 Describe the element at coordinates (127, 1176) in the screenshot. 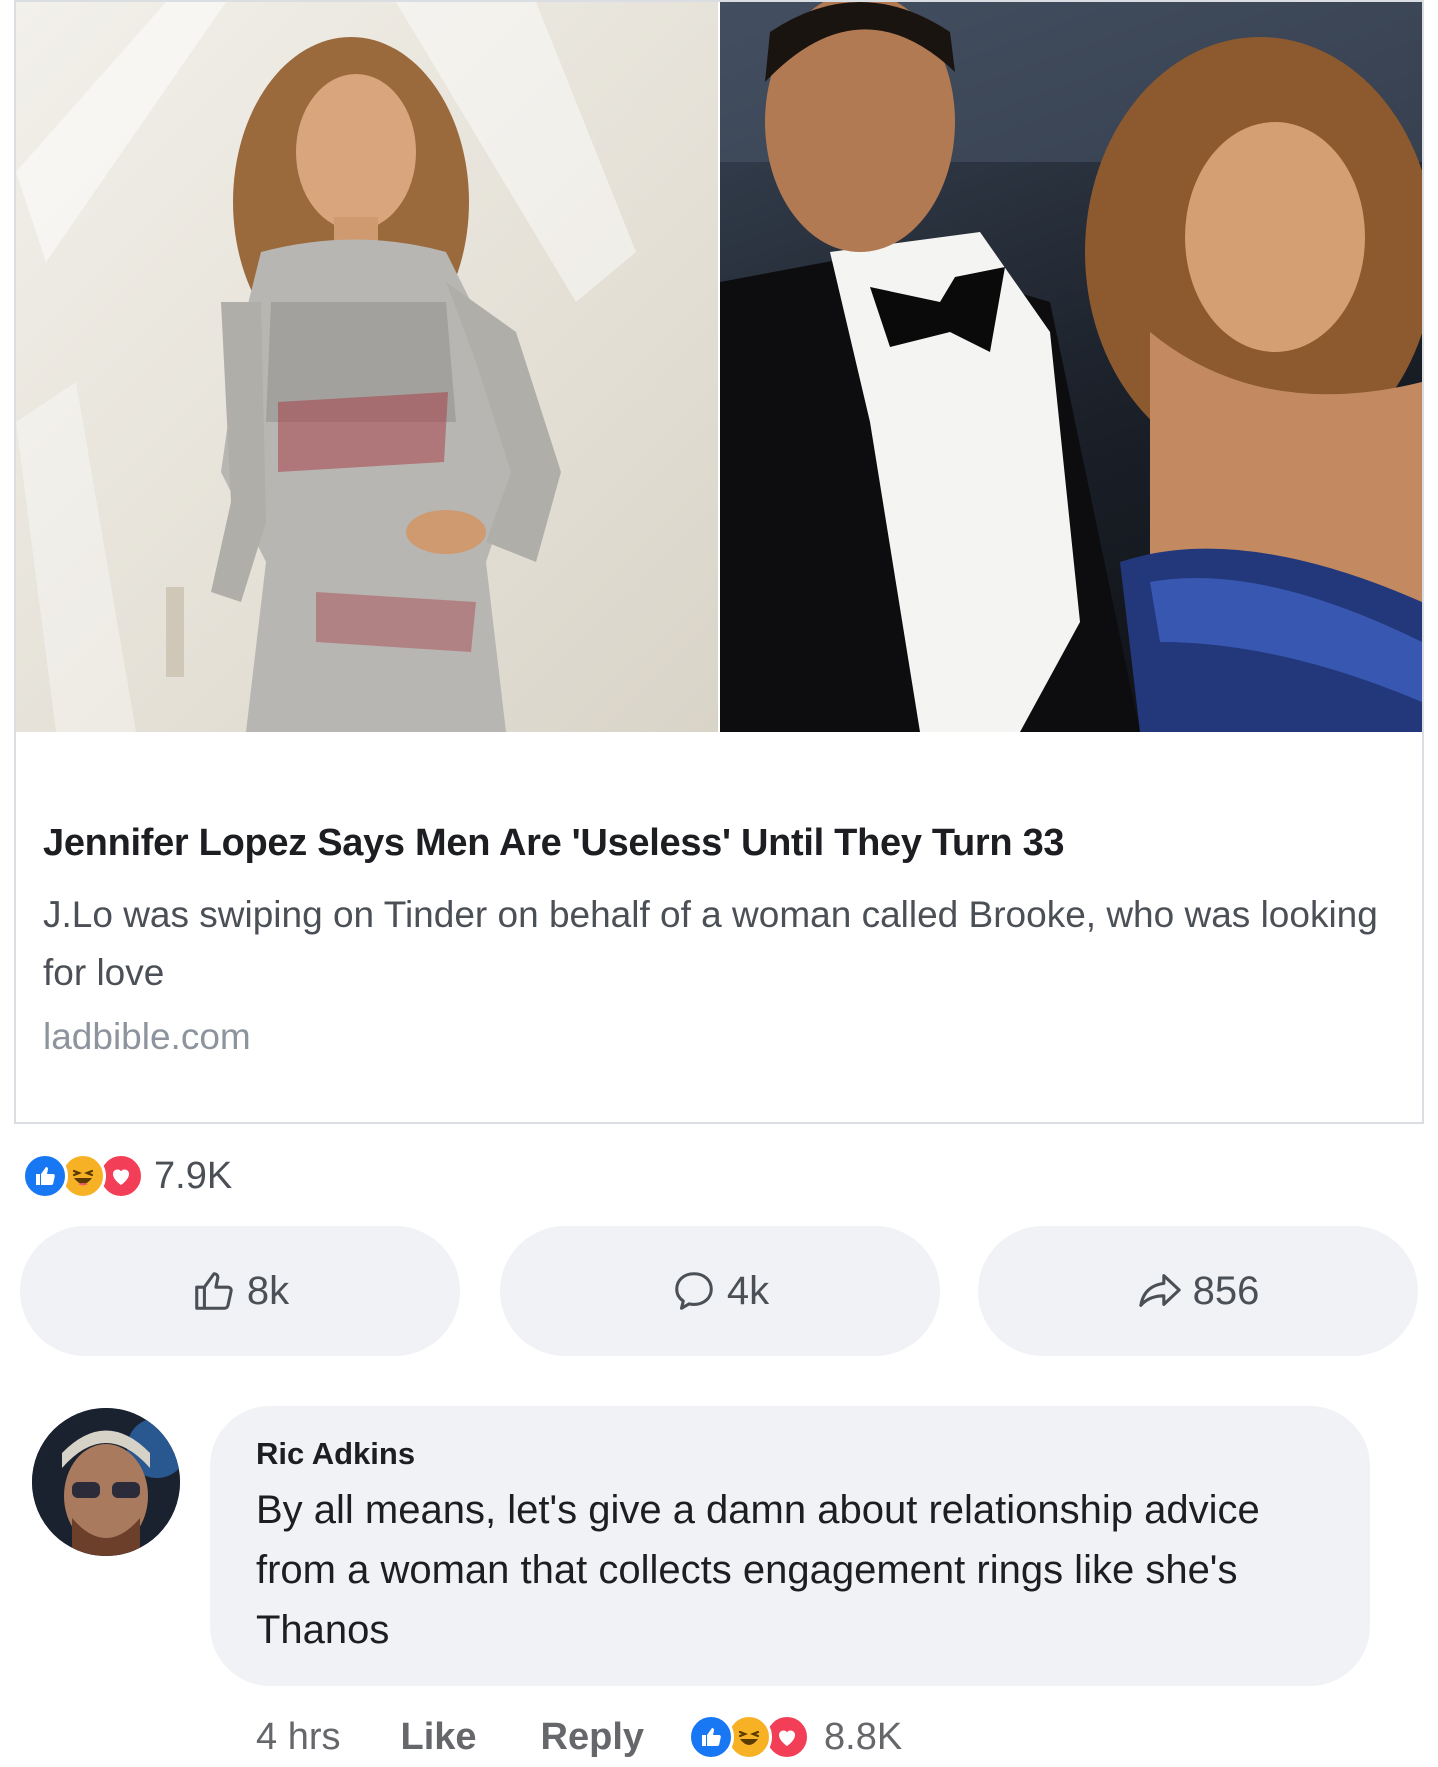

I see `reactions-summary: 7.9K` at that location.